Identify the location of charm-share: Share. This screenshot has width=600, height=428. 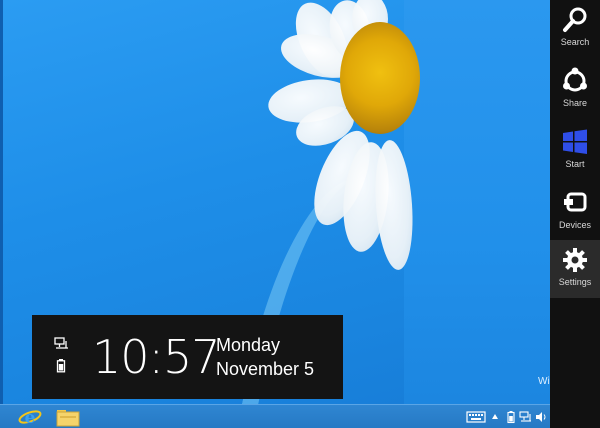
(575, 91).